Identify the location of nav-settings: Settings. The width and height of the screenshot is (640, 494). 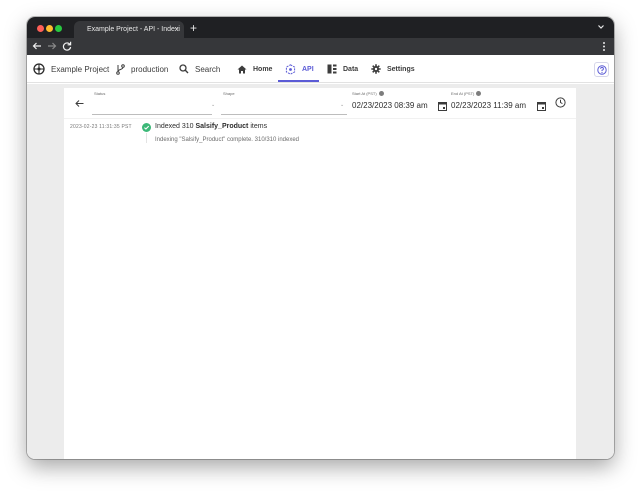
(393, 69).